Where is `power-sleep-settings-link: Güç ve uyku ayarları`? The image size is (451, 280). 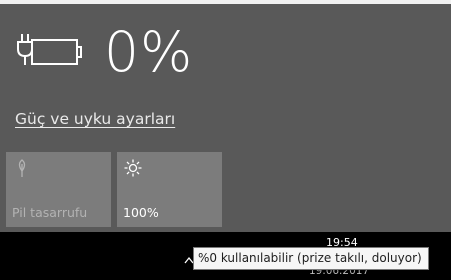 power-sleep-settings-link: Güç ve uyku ayarları is located at coordinates (95, 119).